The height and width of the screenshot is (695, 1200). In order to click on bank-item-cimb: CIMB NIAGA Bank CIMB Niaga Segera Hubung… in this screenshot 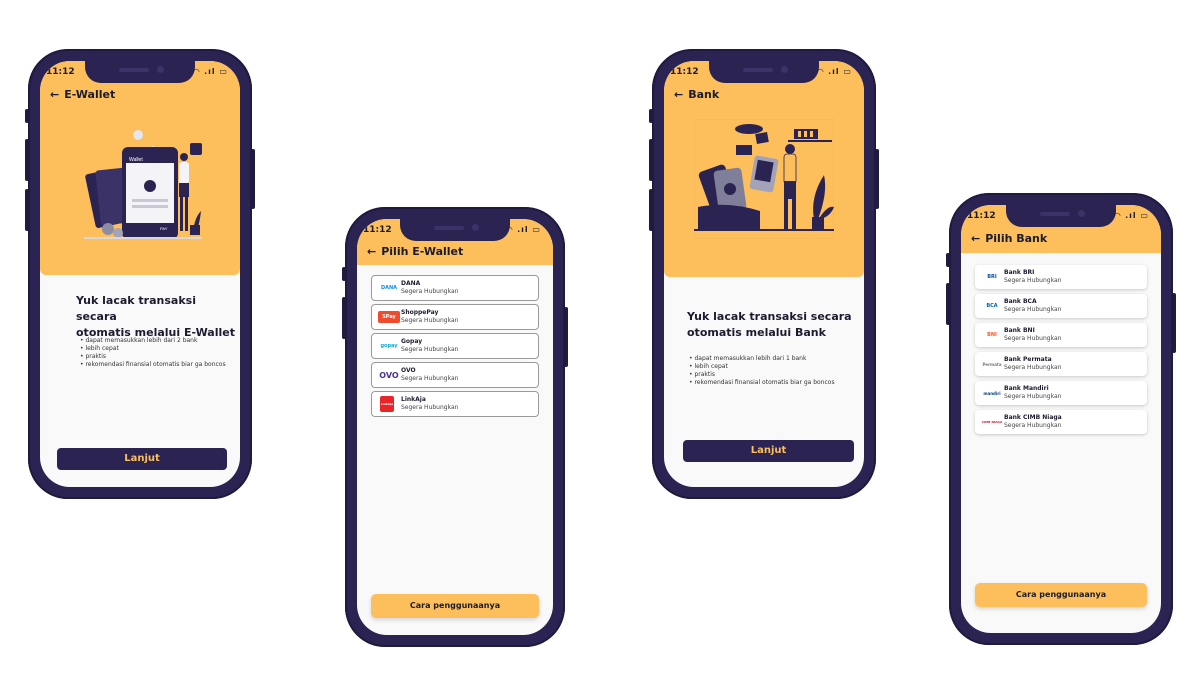, I will do `click(1061, 422)`.